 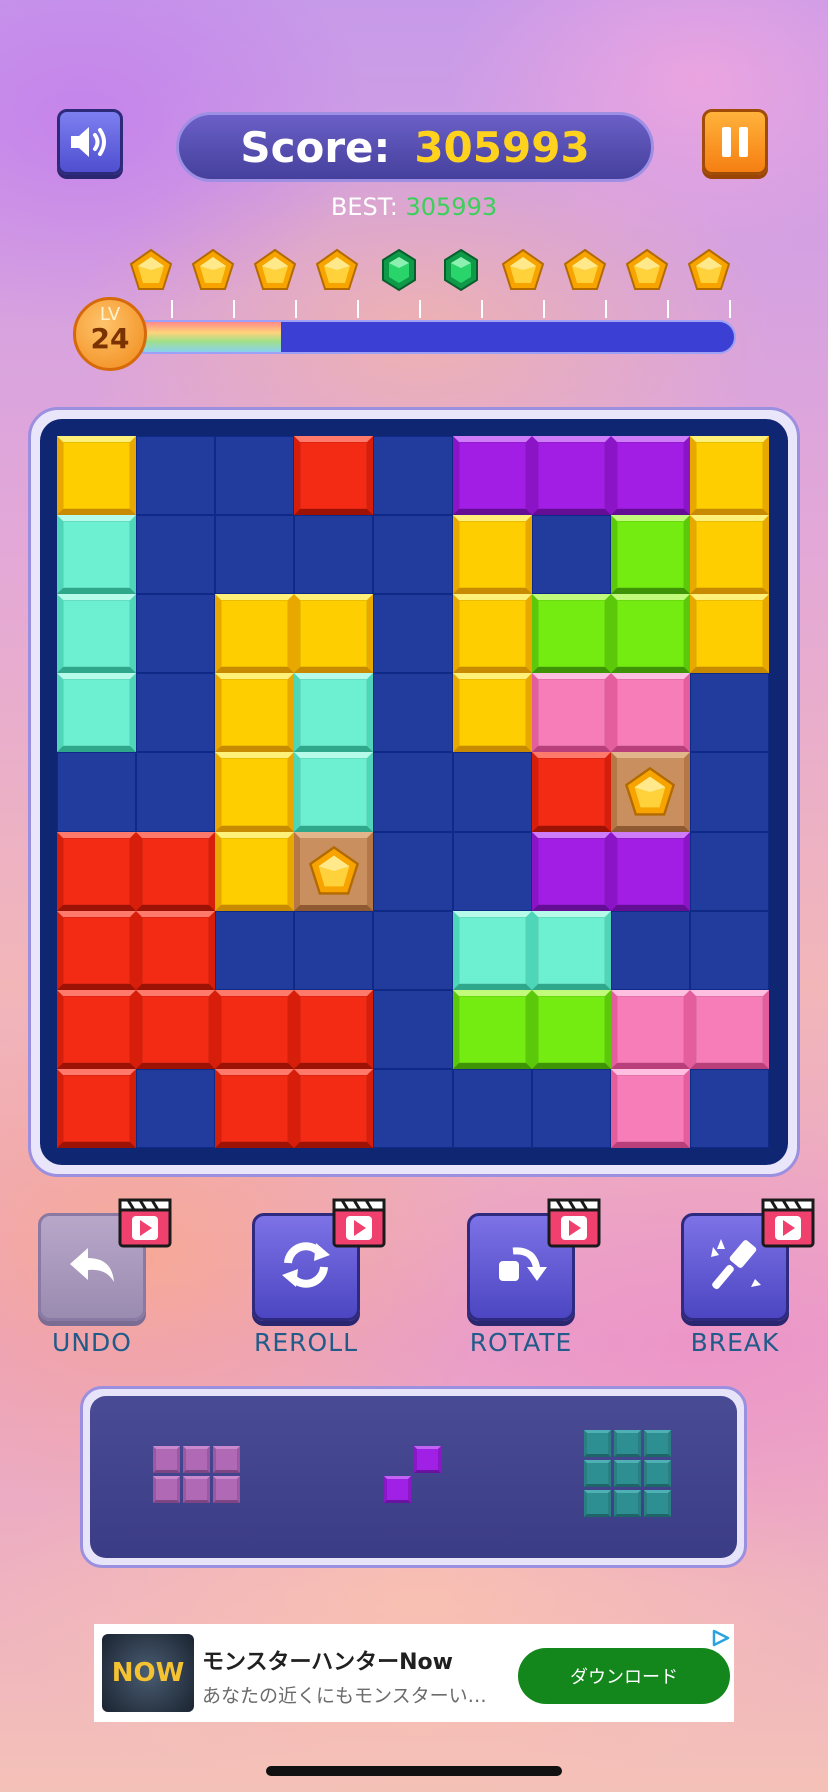 I want to click on pause-button, so click(x=735, y=142).